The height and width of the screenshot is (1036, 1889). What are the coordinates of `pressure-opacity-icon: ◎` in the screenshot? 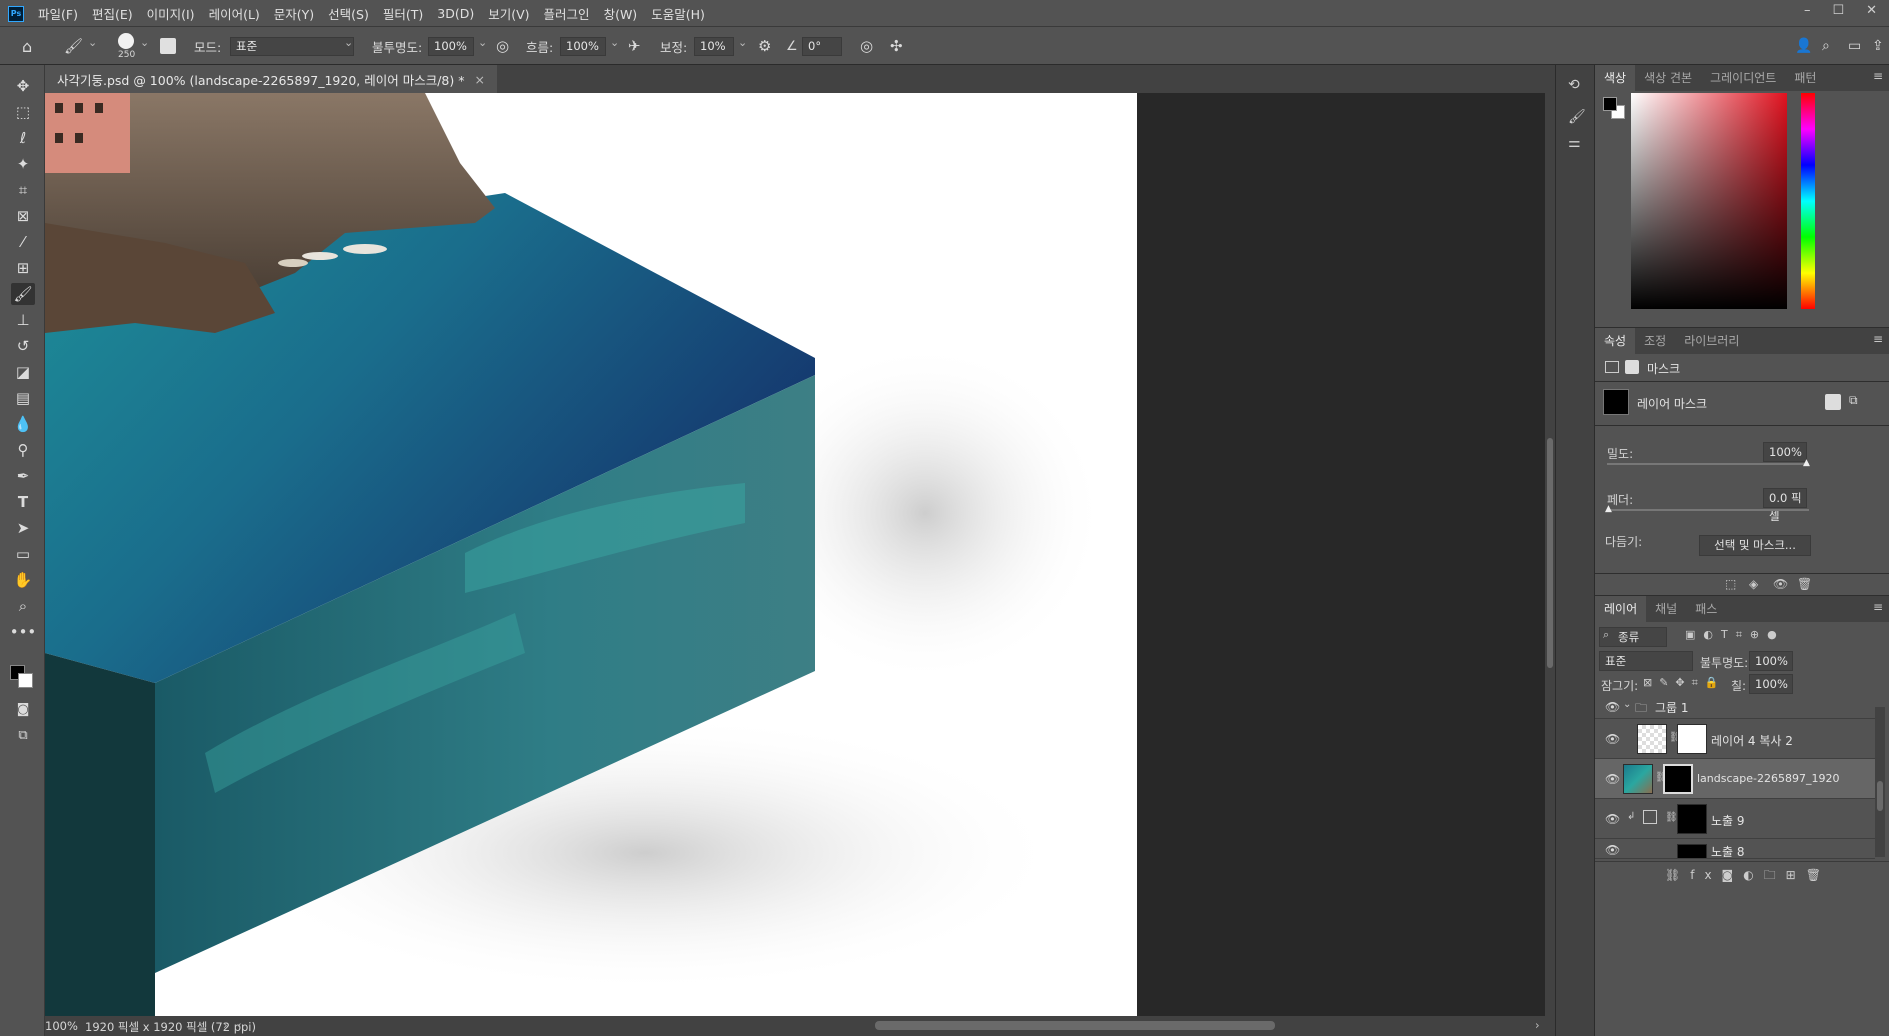 It's located at (502, 46).